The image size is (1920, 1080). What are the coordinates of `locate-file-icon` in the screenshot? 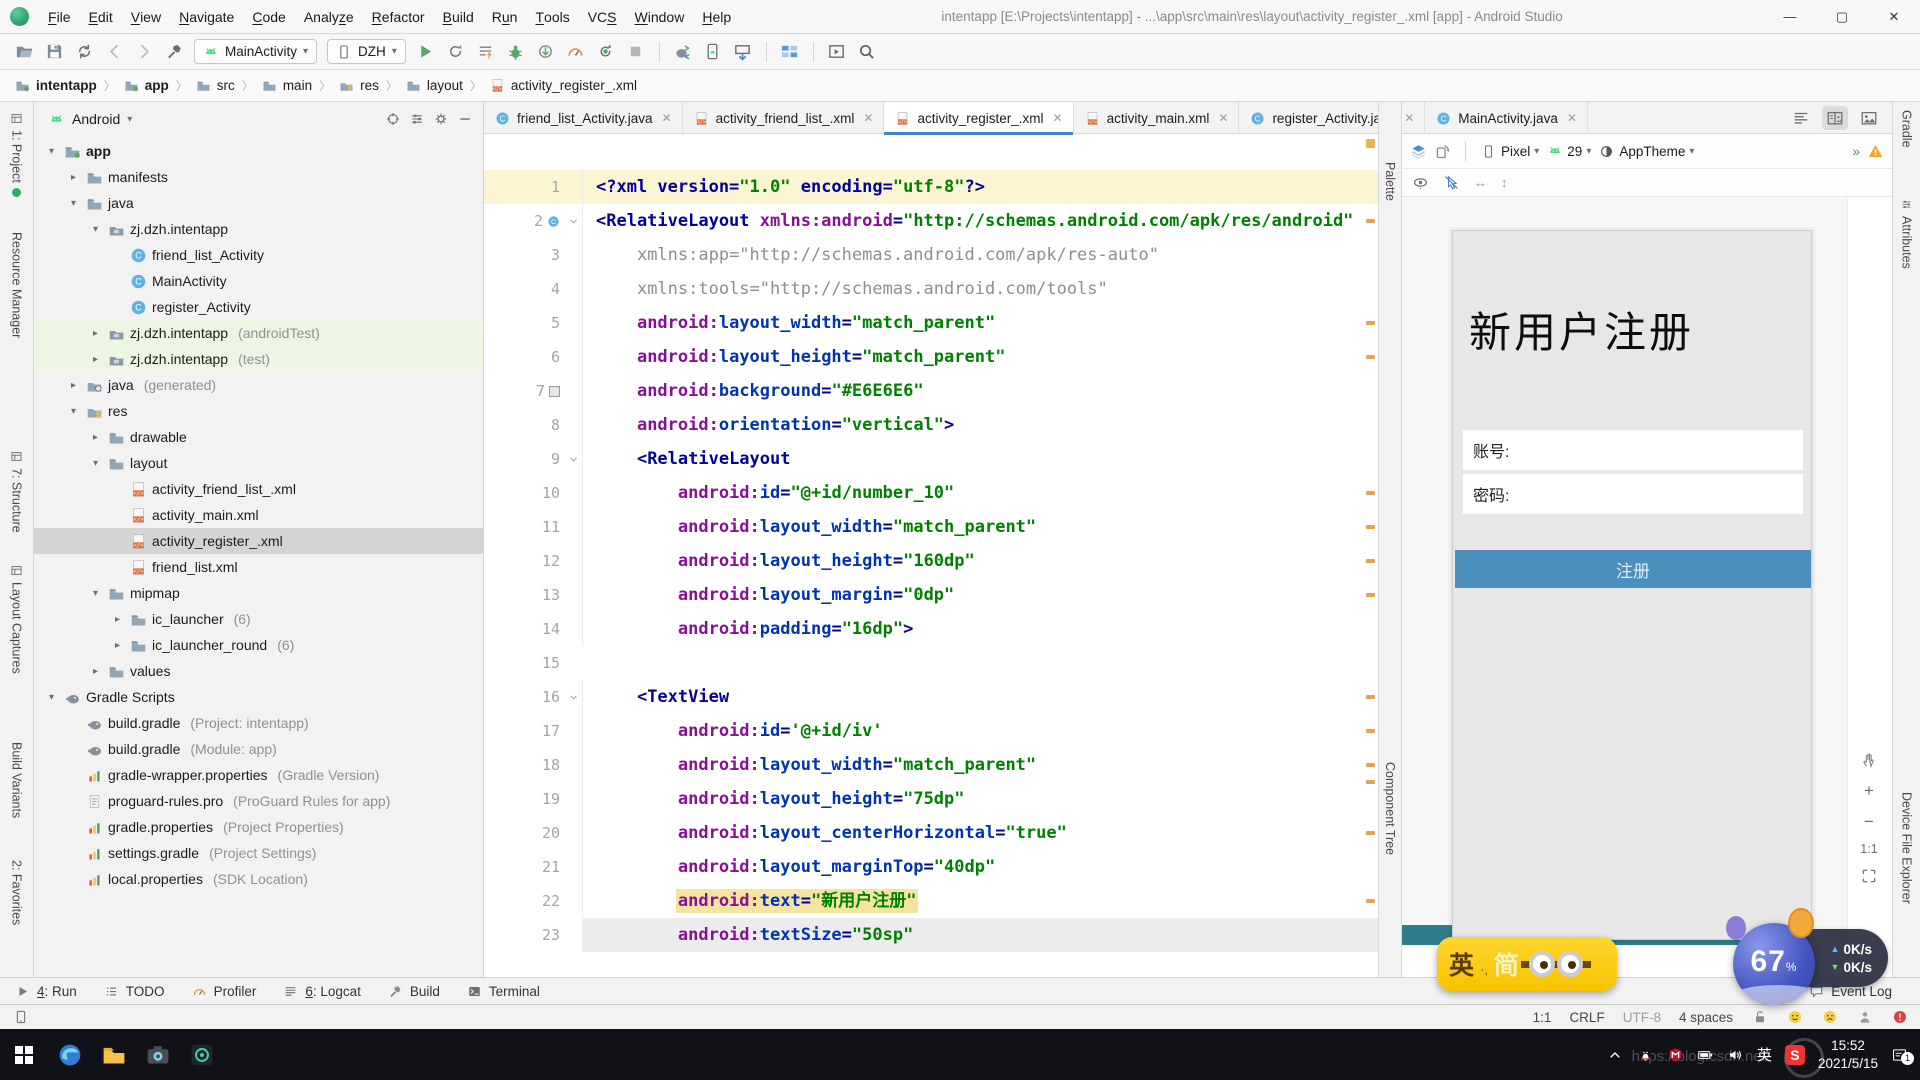 It's located at (392, 119).